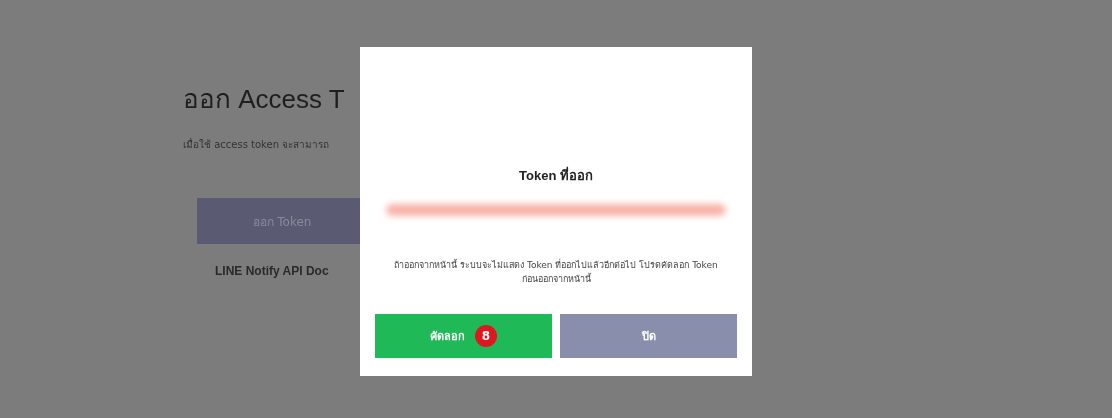  Describe the element at coordinates (264, 99) in the screenshot. I see `page-heading: ออก Access T` at that location.